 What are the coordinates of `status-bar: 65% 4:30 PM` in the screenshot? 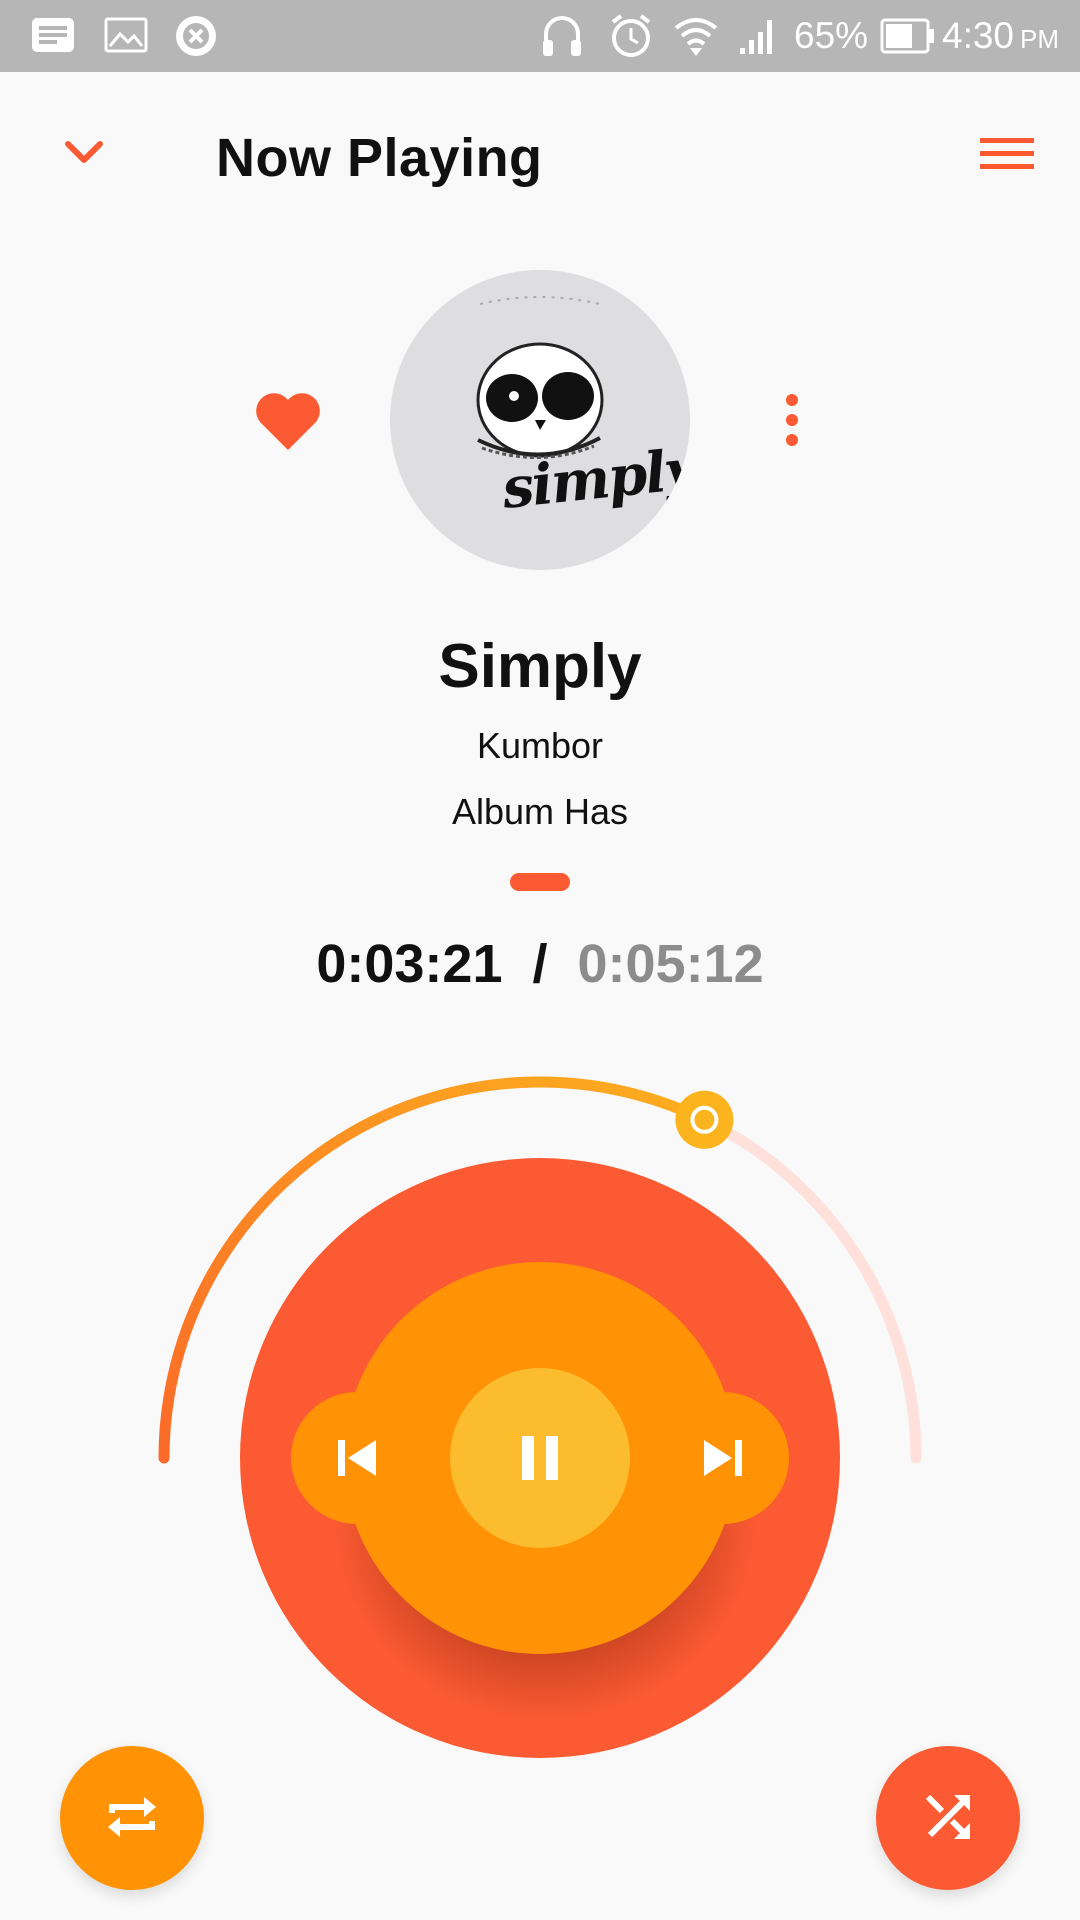 It's located at (540, 36).